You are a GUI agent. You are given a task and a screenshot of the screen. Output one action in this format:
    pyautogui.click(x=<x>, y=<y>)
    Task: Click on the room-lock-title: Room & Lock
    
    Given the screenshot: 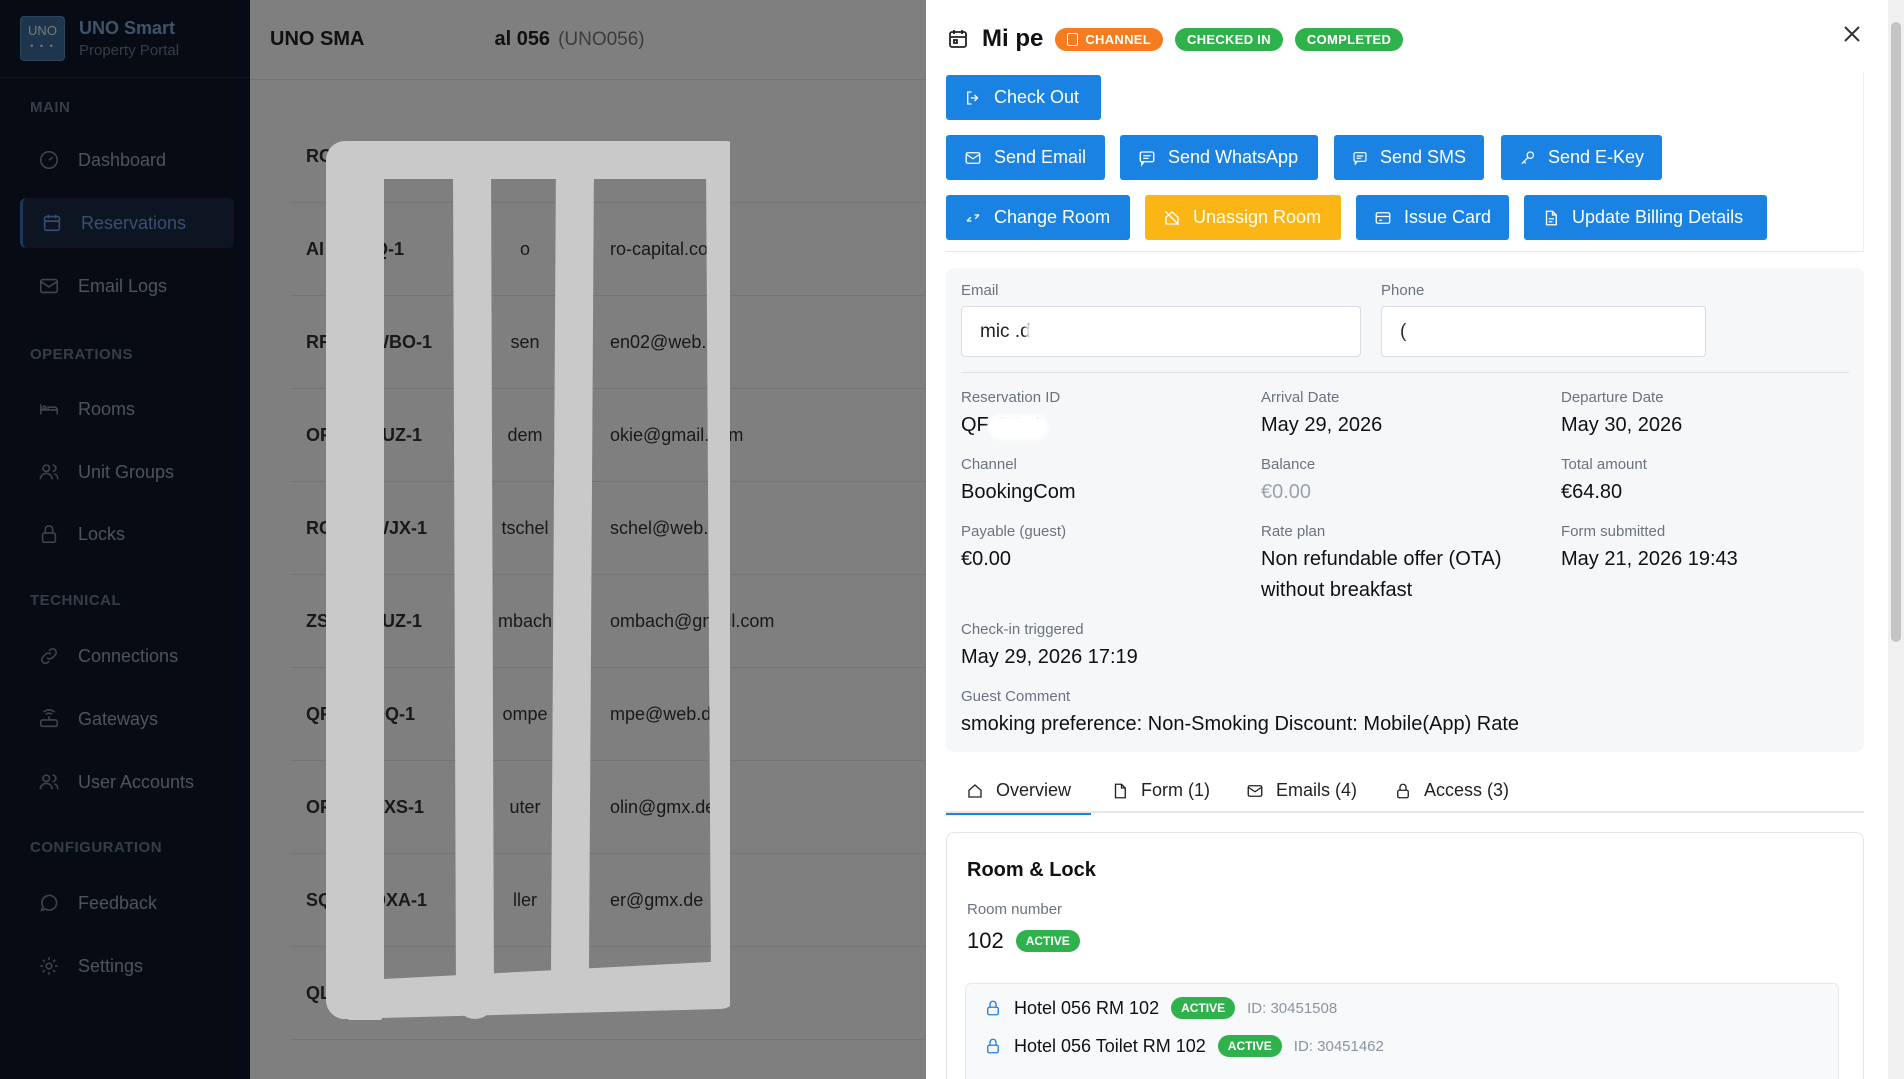 What is the action you would take?
    pyautogui.click(x=1031, y=870)
    